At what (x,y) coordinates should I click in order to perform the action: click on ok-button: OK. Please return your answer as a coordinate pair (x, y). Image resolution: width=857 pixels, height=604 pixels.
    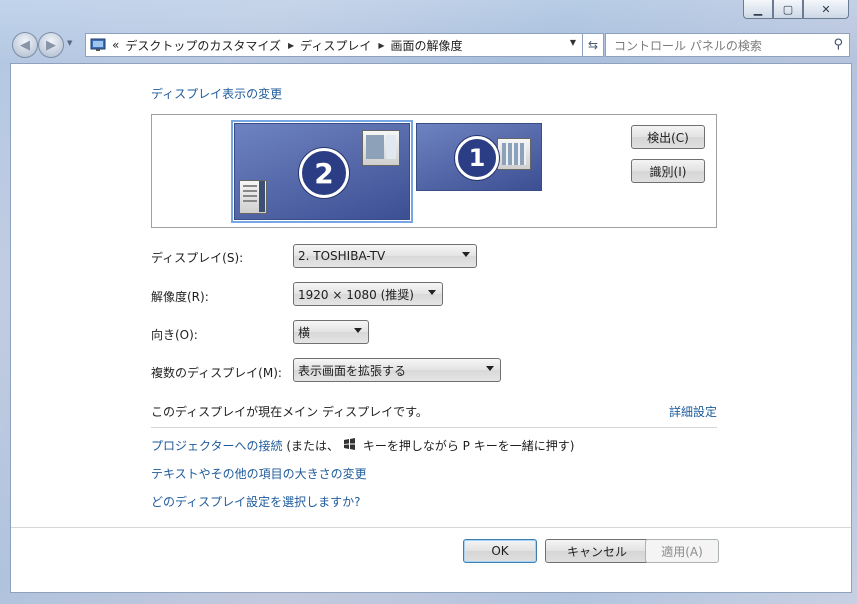
    Looking at the image, I should click on (500, 551).